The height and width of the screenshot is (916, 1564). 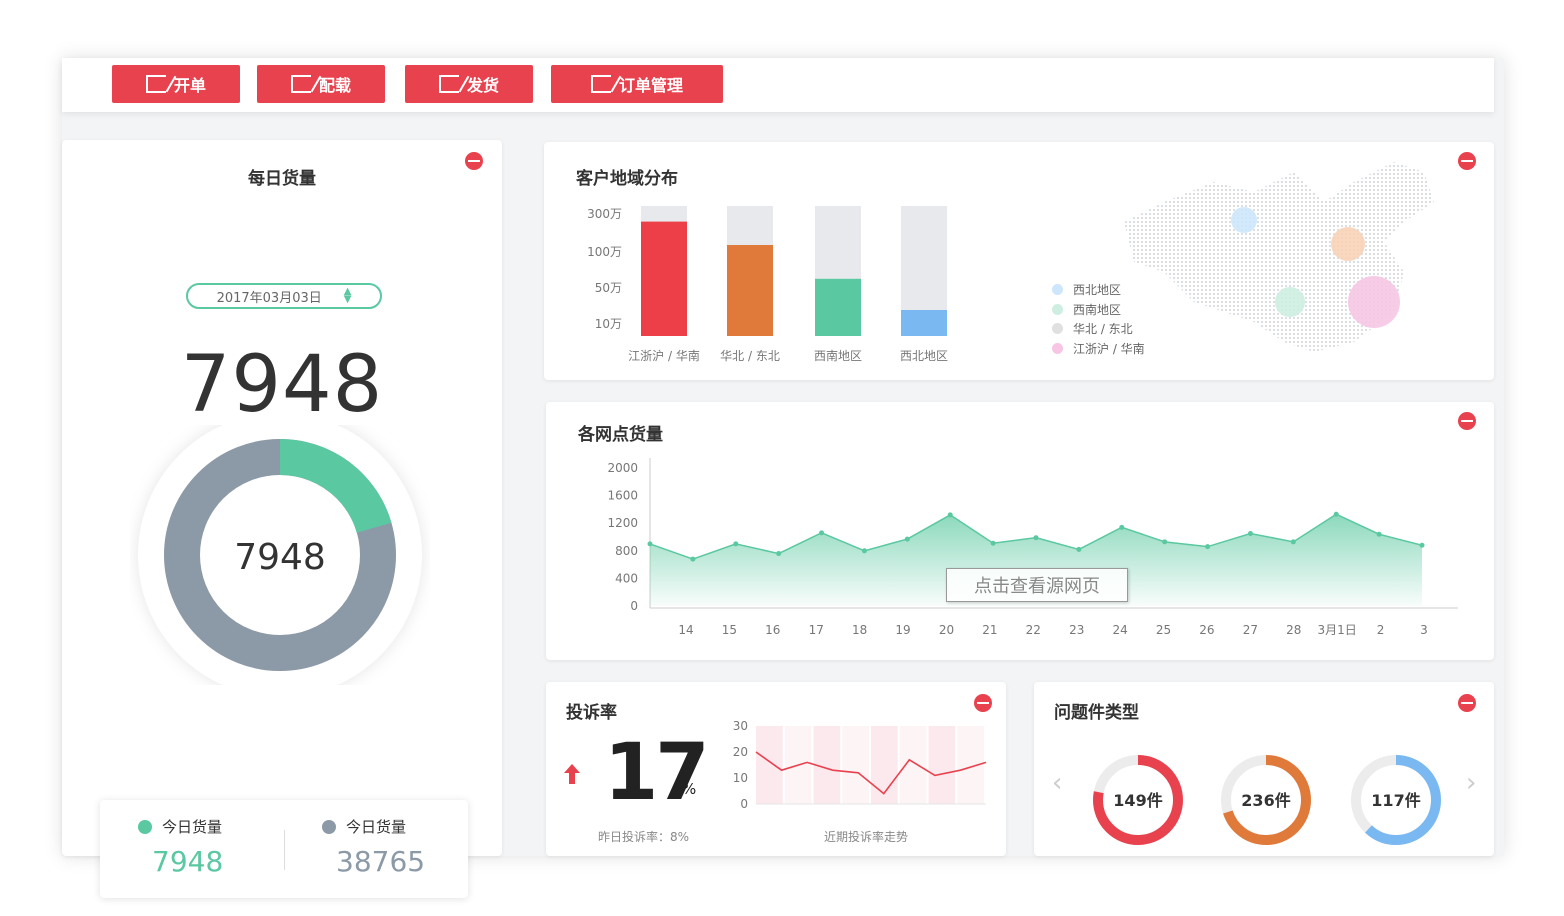 I want to click on y-tick-label: 2000, so click(x=622, y=468).